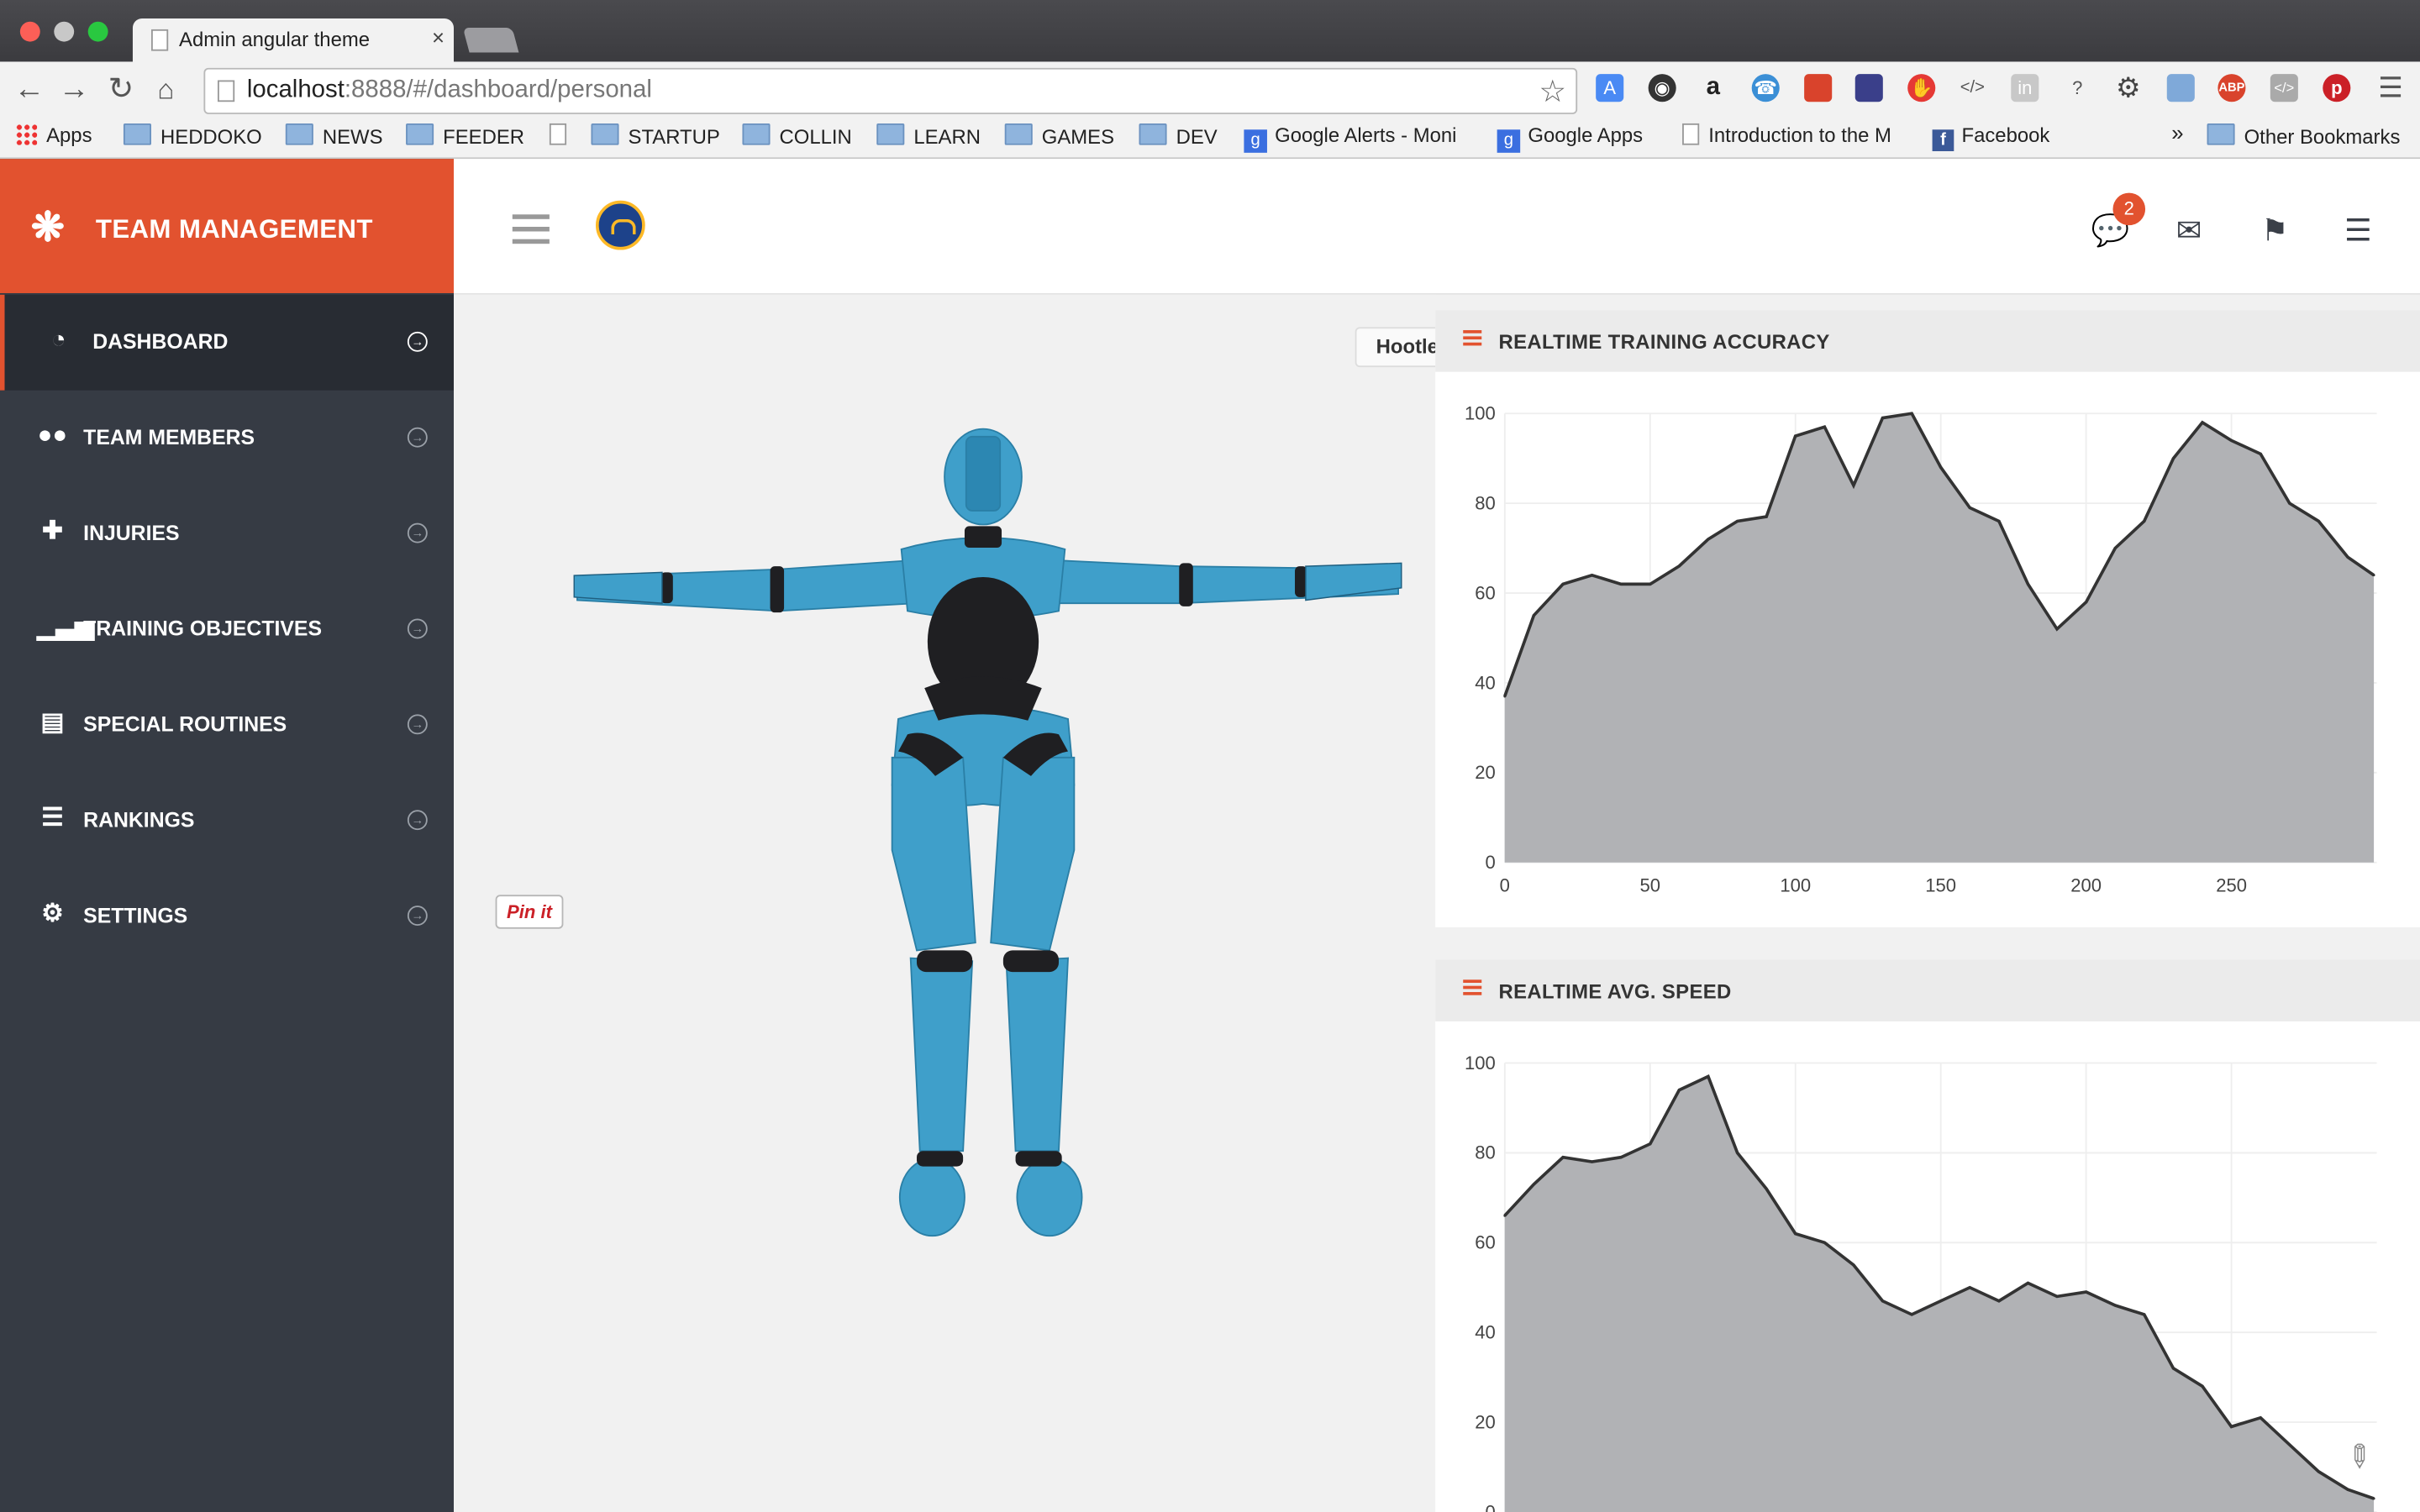 The image size is (2420, 1512). I want to click on pin-it-button: Pin it, so click(529, 912).